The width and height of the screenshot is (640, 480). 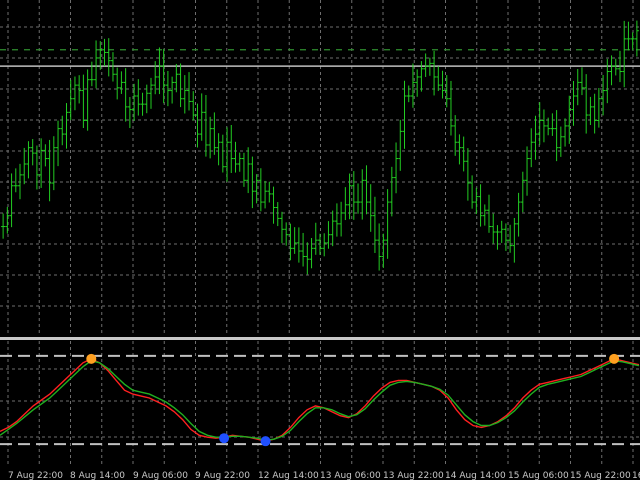 I want to click on time-label: 13 Aug 06:00, so click(x=350, y=475).